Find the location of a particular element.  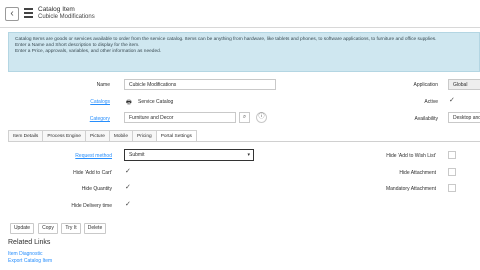

application-field: Global is located at coordinates (464, 84).